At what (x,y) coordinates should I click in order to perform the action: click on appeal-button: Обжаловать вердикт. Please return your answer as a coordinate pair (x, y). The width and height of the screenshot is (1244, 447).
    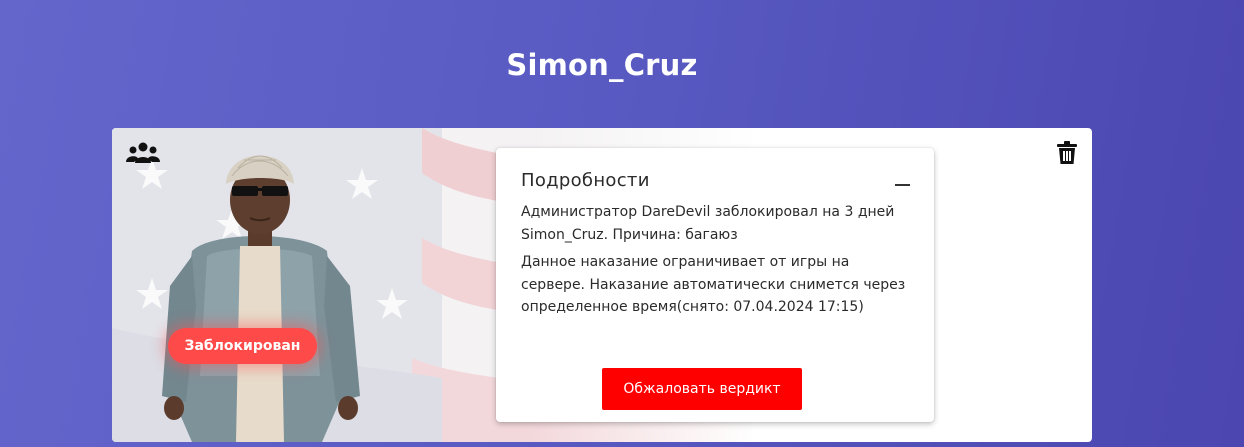
    Looking at the image, I should click on (702, 389).